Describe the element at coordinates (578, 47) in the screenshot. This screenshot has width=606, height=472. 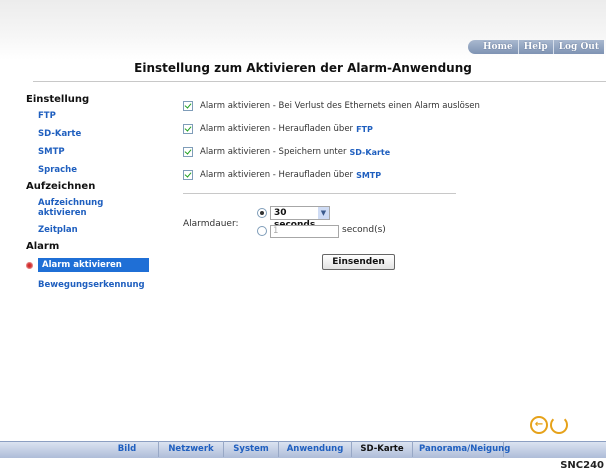
I see `logout-link: Log Out` at that location.